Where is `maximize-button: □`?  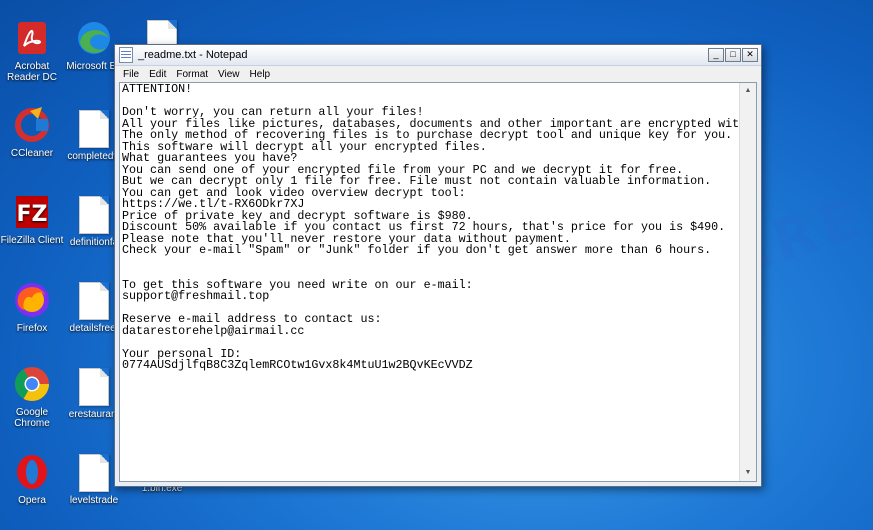
maximize-button: □ is located at coordinates (733, 55).